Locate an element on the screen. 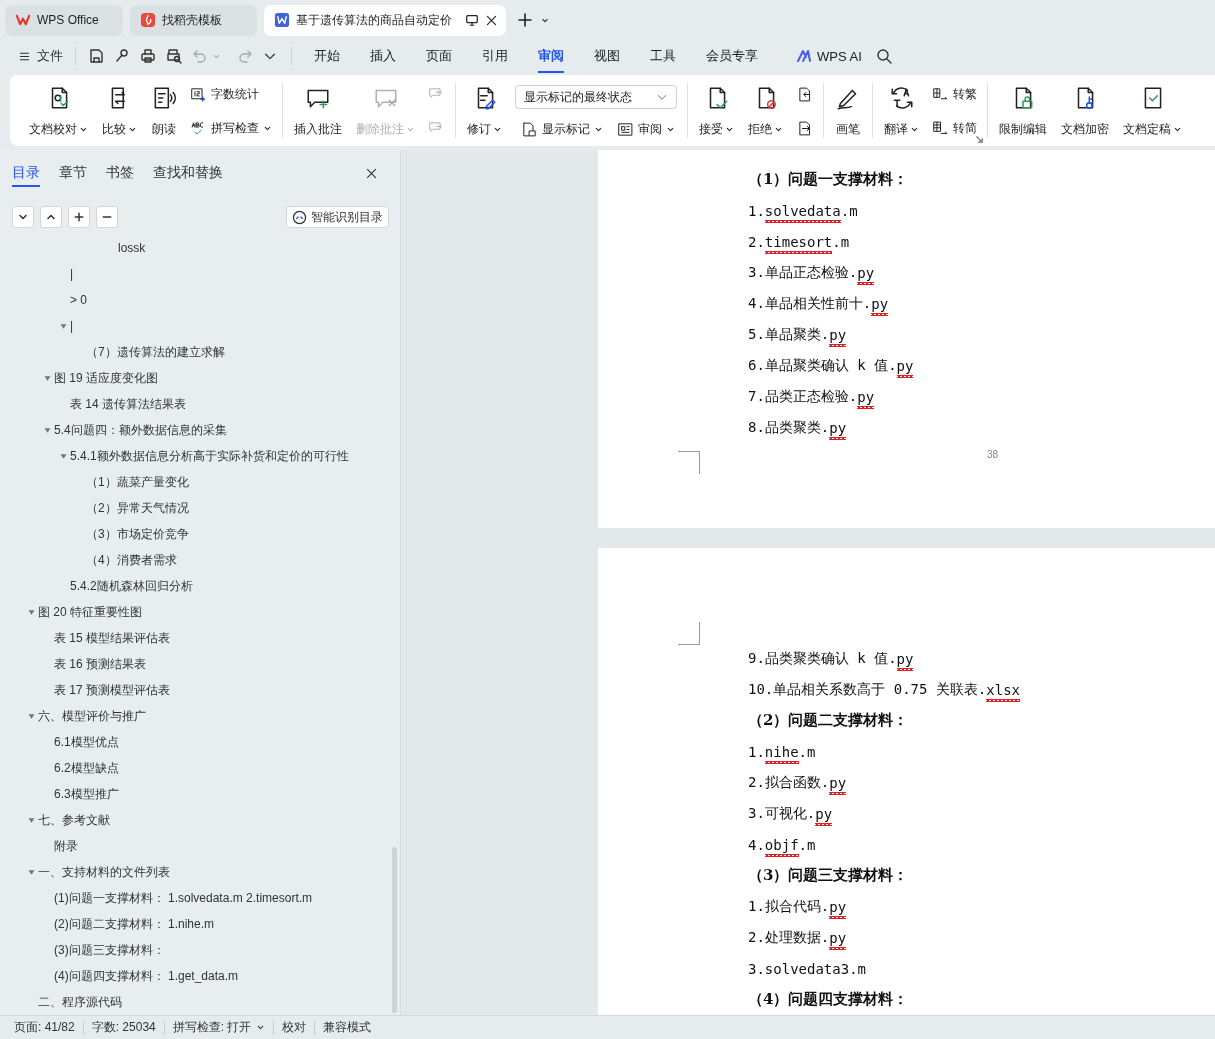 Image resolution: width=1215 pixels, height=1039 pixels. outline-item: 图 20 特征重要性图 is located at coordinates (90, 612).